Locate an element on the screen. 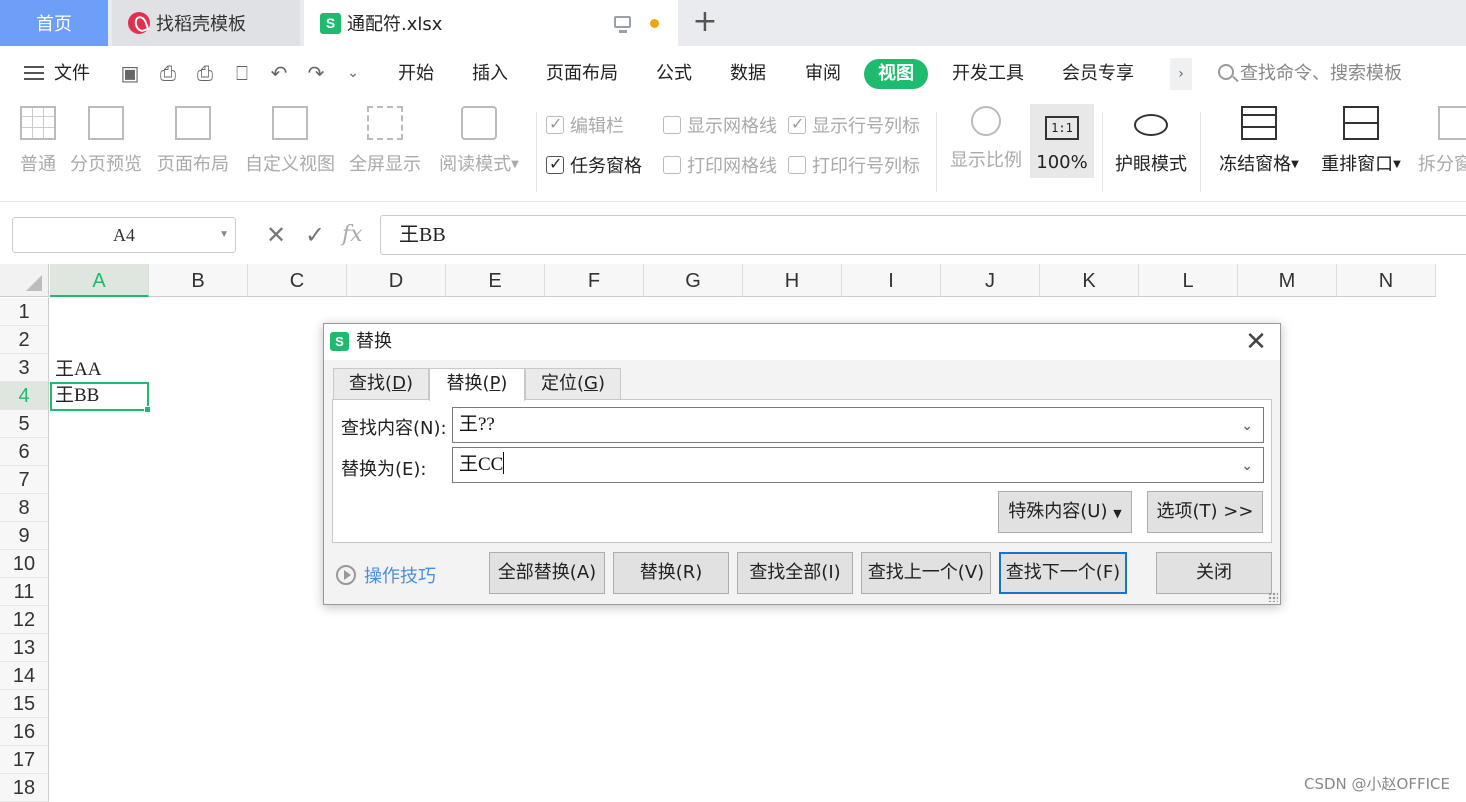 Image resolution: width=1466 pixels, height=802 pixels. row-header-16: 16 is located at coordinates (24, 732).